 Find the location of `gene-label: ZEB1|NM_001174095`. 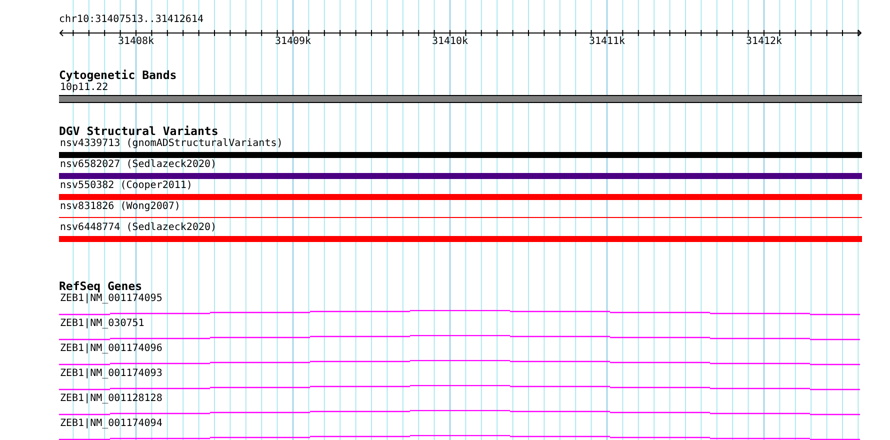

gene-label: ZEB1|NM_001174095 is located at coordinates (110, 299).